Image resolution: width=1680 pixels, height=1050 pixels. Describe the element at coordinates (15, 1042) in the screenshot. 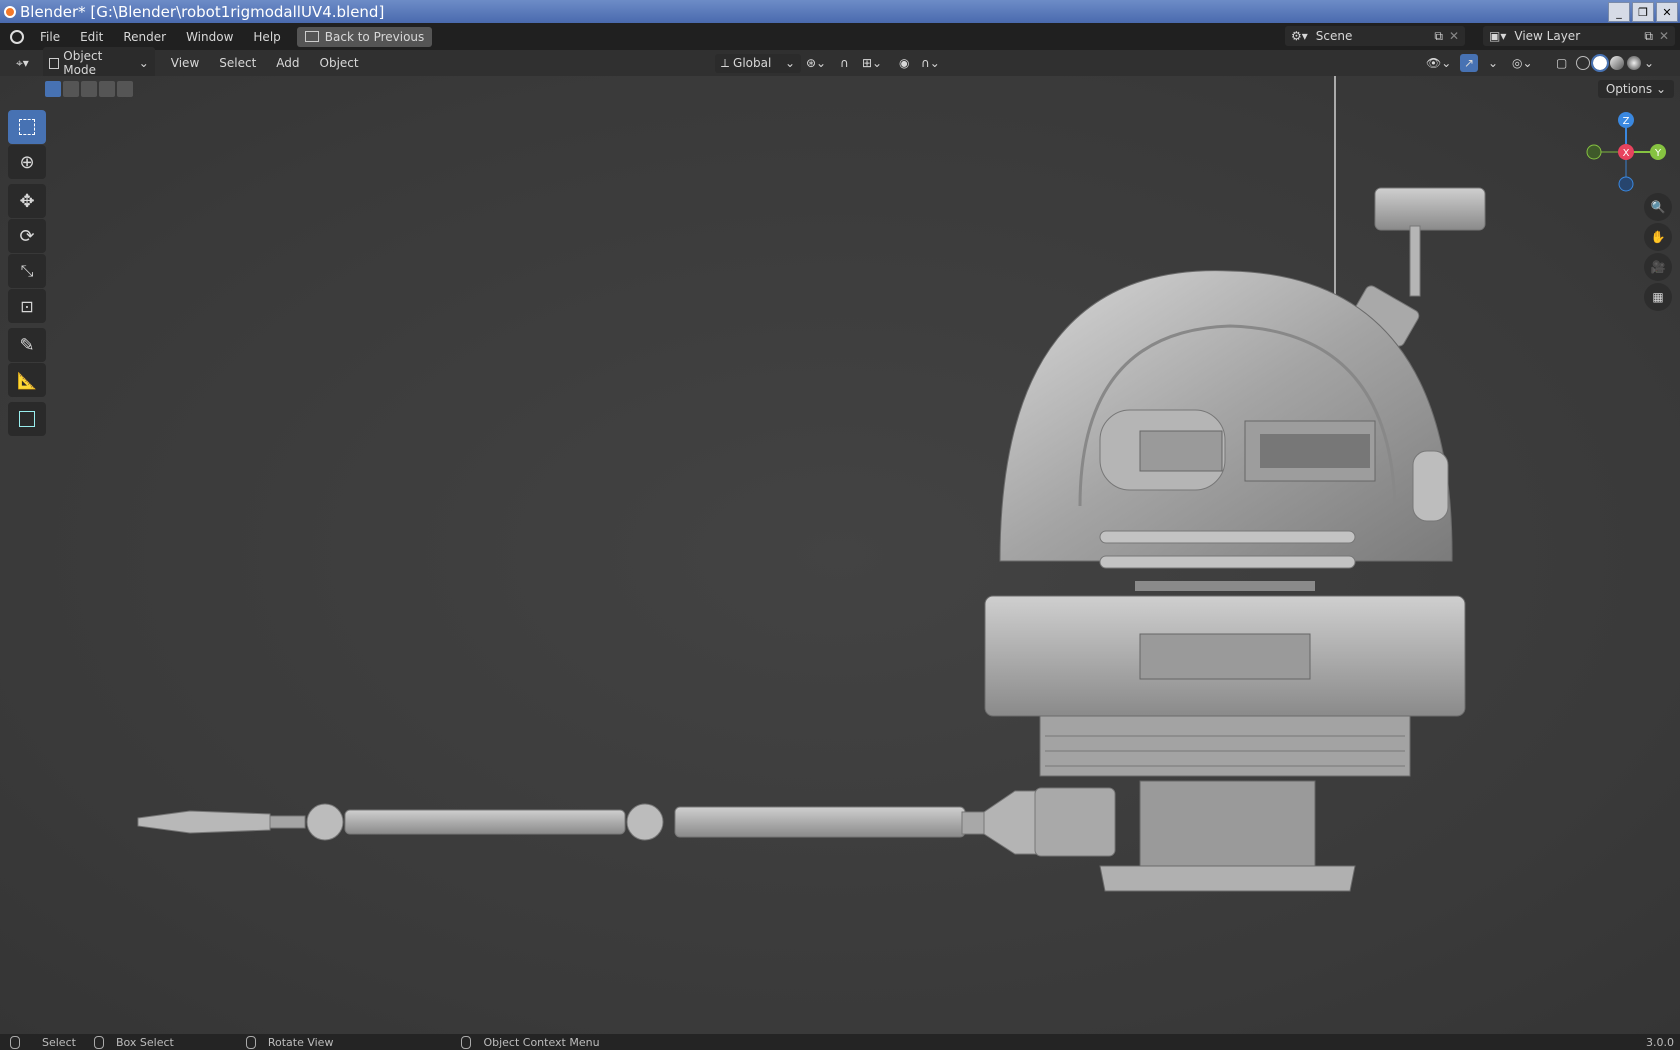

I see `mouse-left-icon` at that location.